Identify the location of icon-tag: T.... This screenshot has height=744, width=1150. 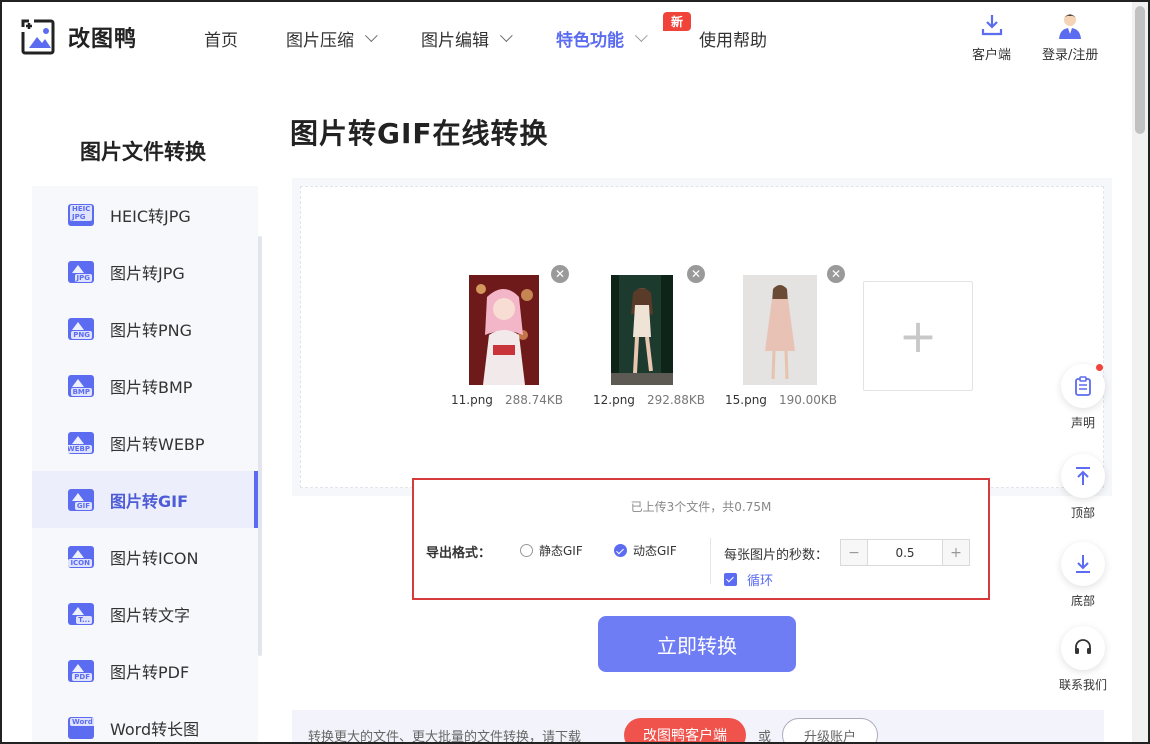
(84, 619).